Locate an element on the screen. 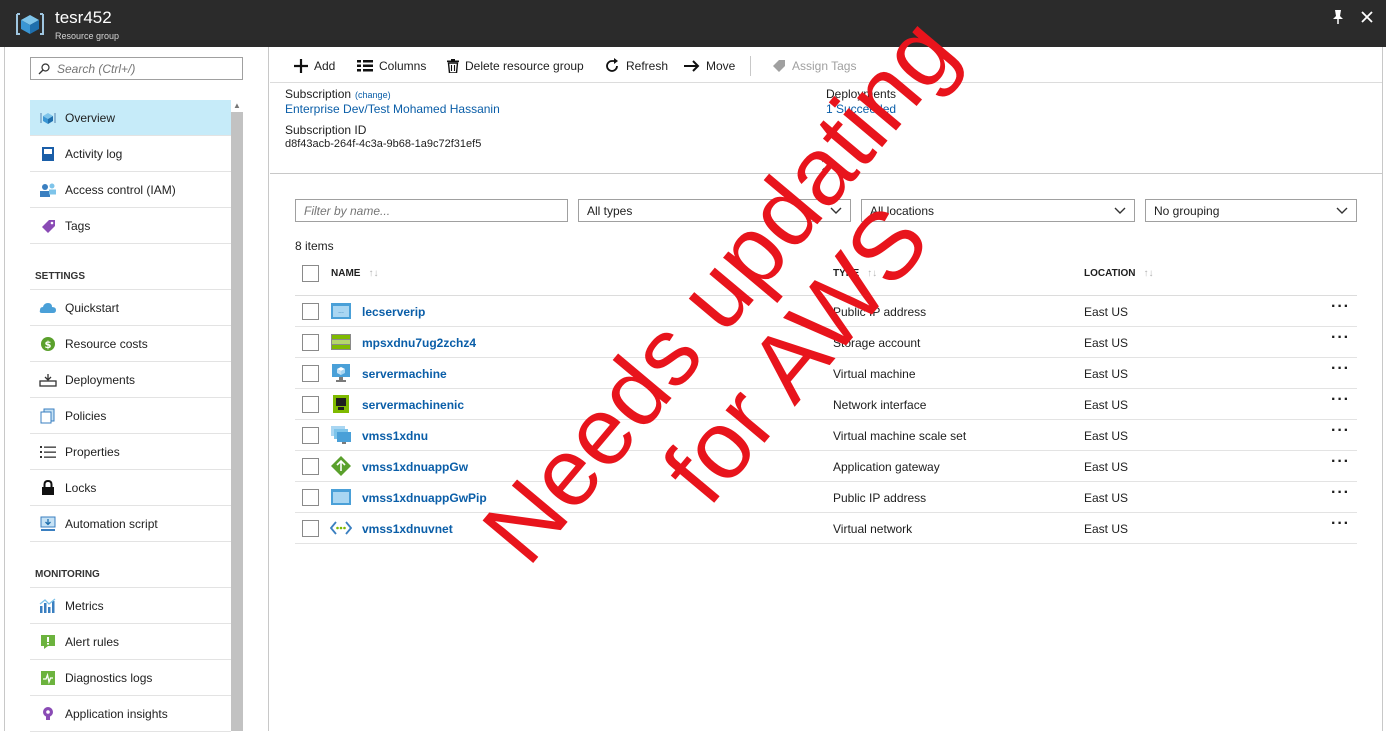  sidebar-item-label: Policies is located at coordinates (86, 415).